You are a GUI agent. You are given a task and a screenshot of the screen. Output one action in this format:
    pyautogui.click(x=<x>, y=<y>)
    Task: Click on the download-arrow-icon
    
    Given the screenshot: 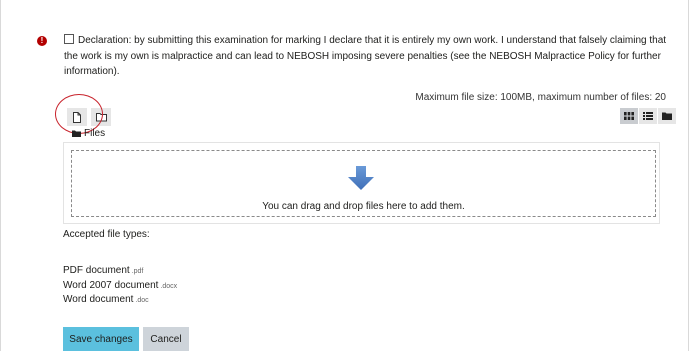 What is the action you would take?
    pyautogui.click(x=361, y=178)
    